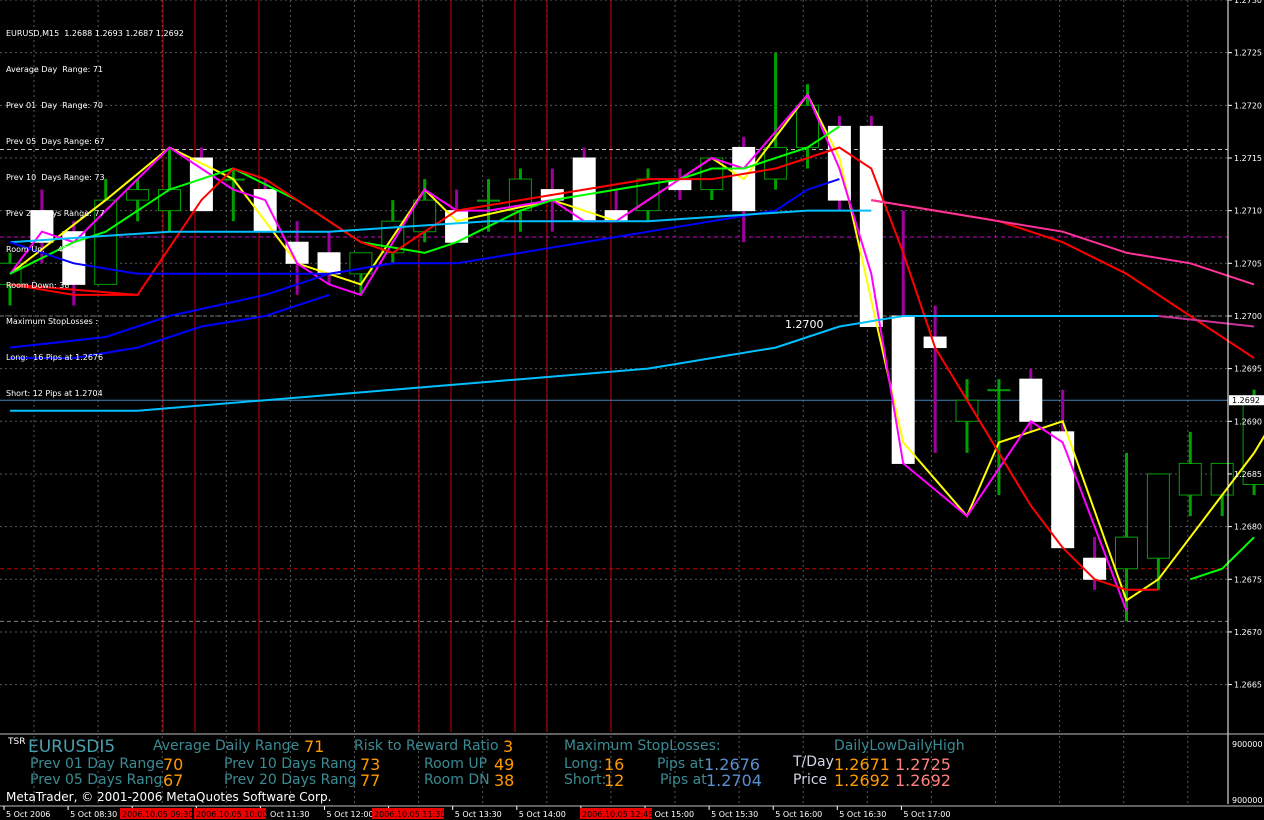  What do you see at coordinates (508, 746) in the screenshot?
I see `risk-reward-value: 3` at bounding box center [508, 746].